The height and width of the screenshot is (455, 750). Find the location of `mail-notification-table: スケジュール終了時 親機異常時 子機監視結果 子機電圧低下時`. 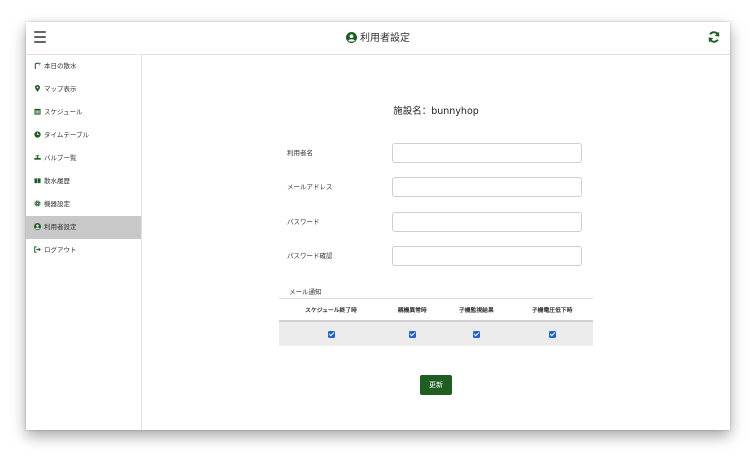

mail-notification-table: スケジュール終了時 親機異常時 子機監視結果 子機電圧低下時 is located at coordinates (436, 322).